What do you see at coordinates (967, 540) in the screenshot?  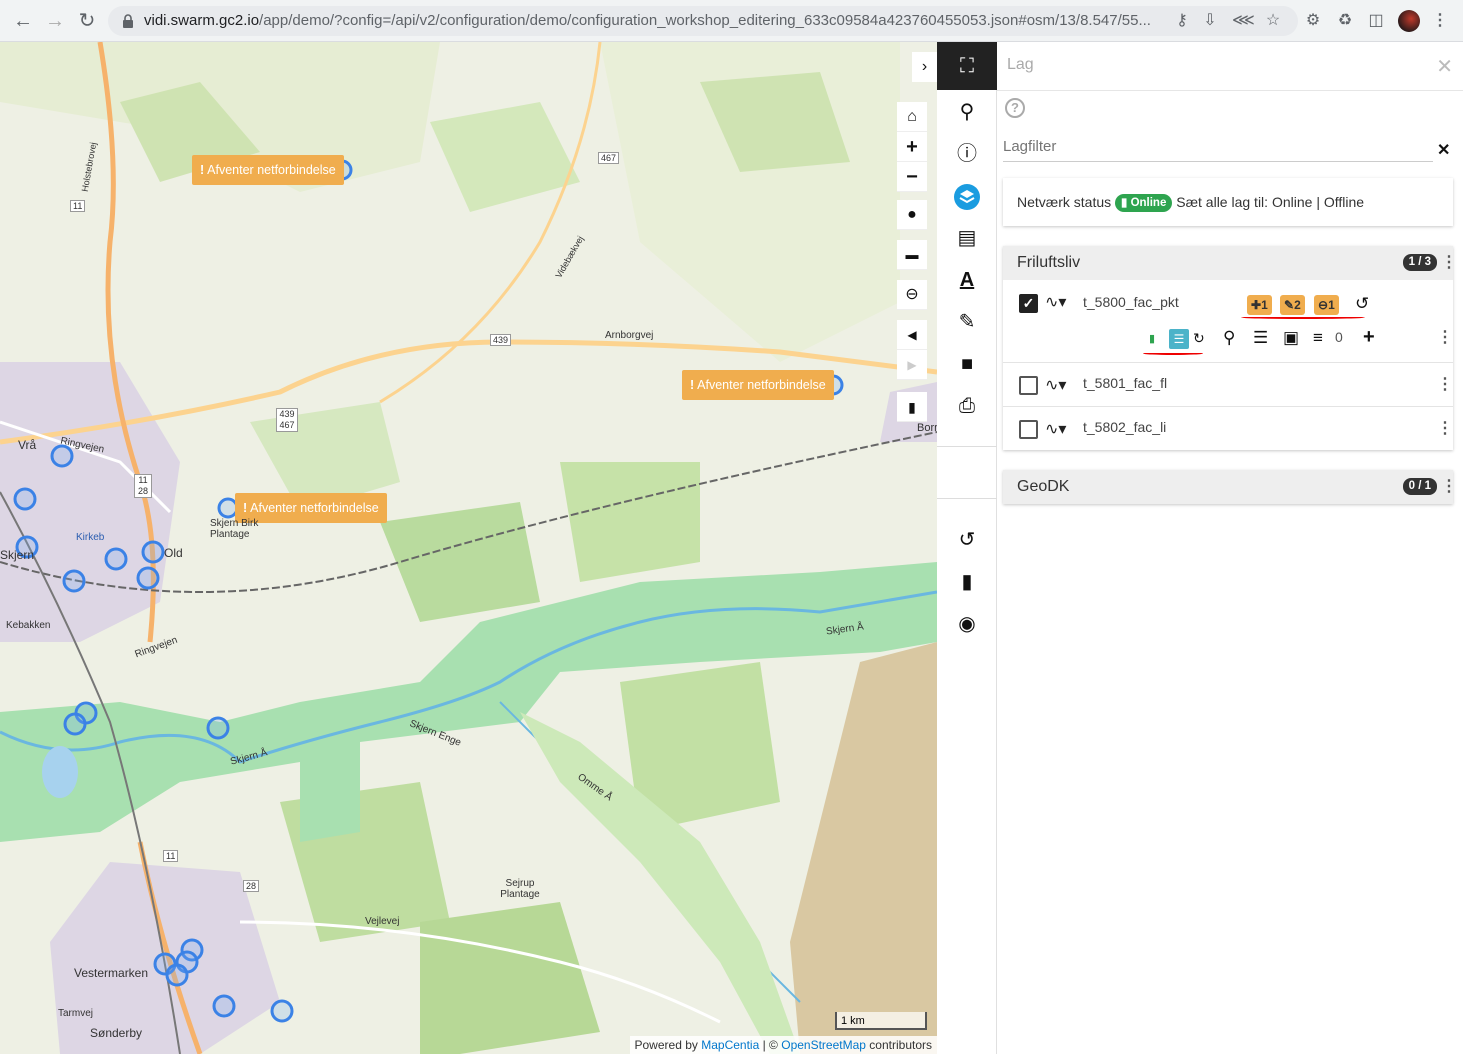 I see `undo-icon: ↺` at bounding box center [967, 540].